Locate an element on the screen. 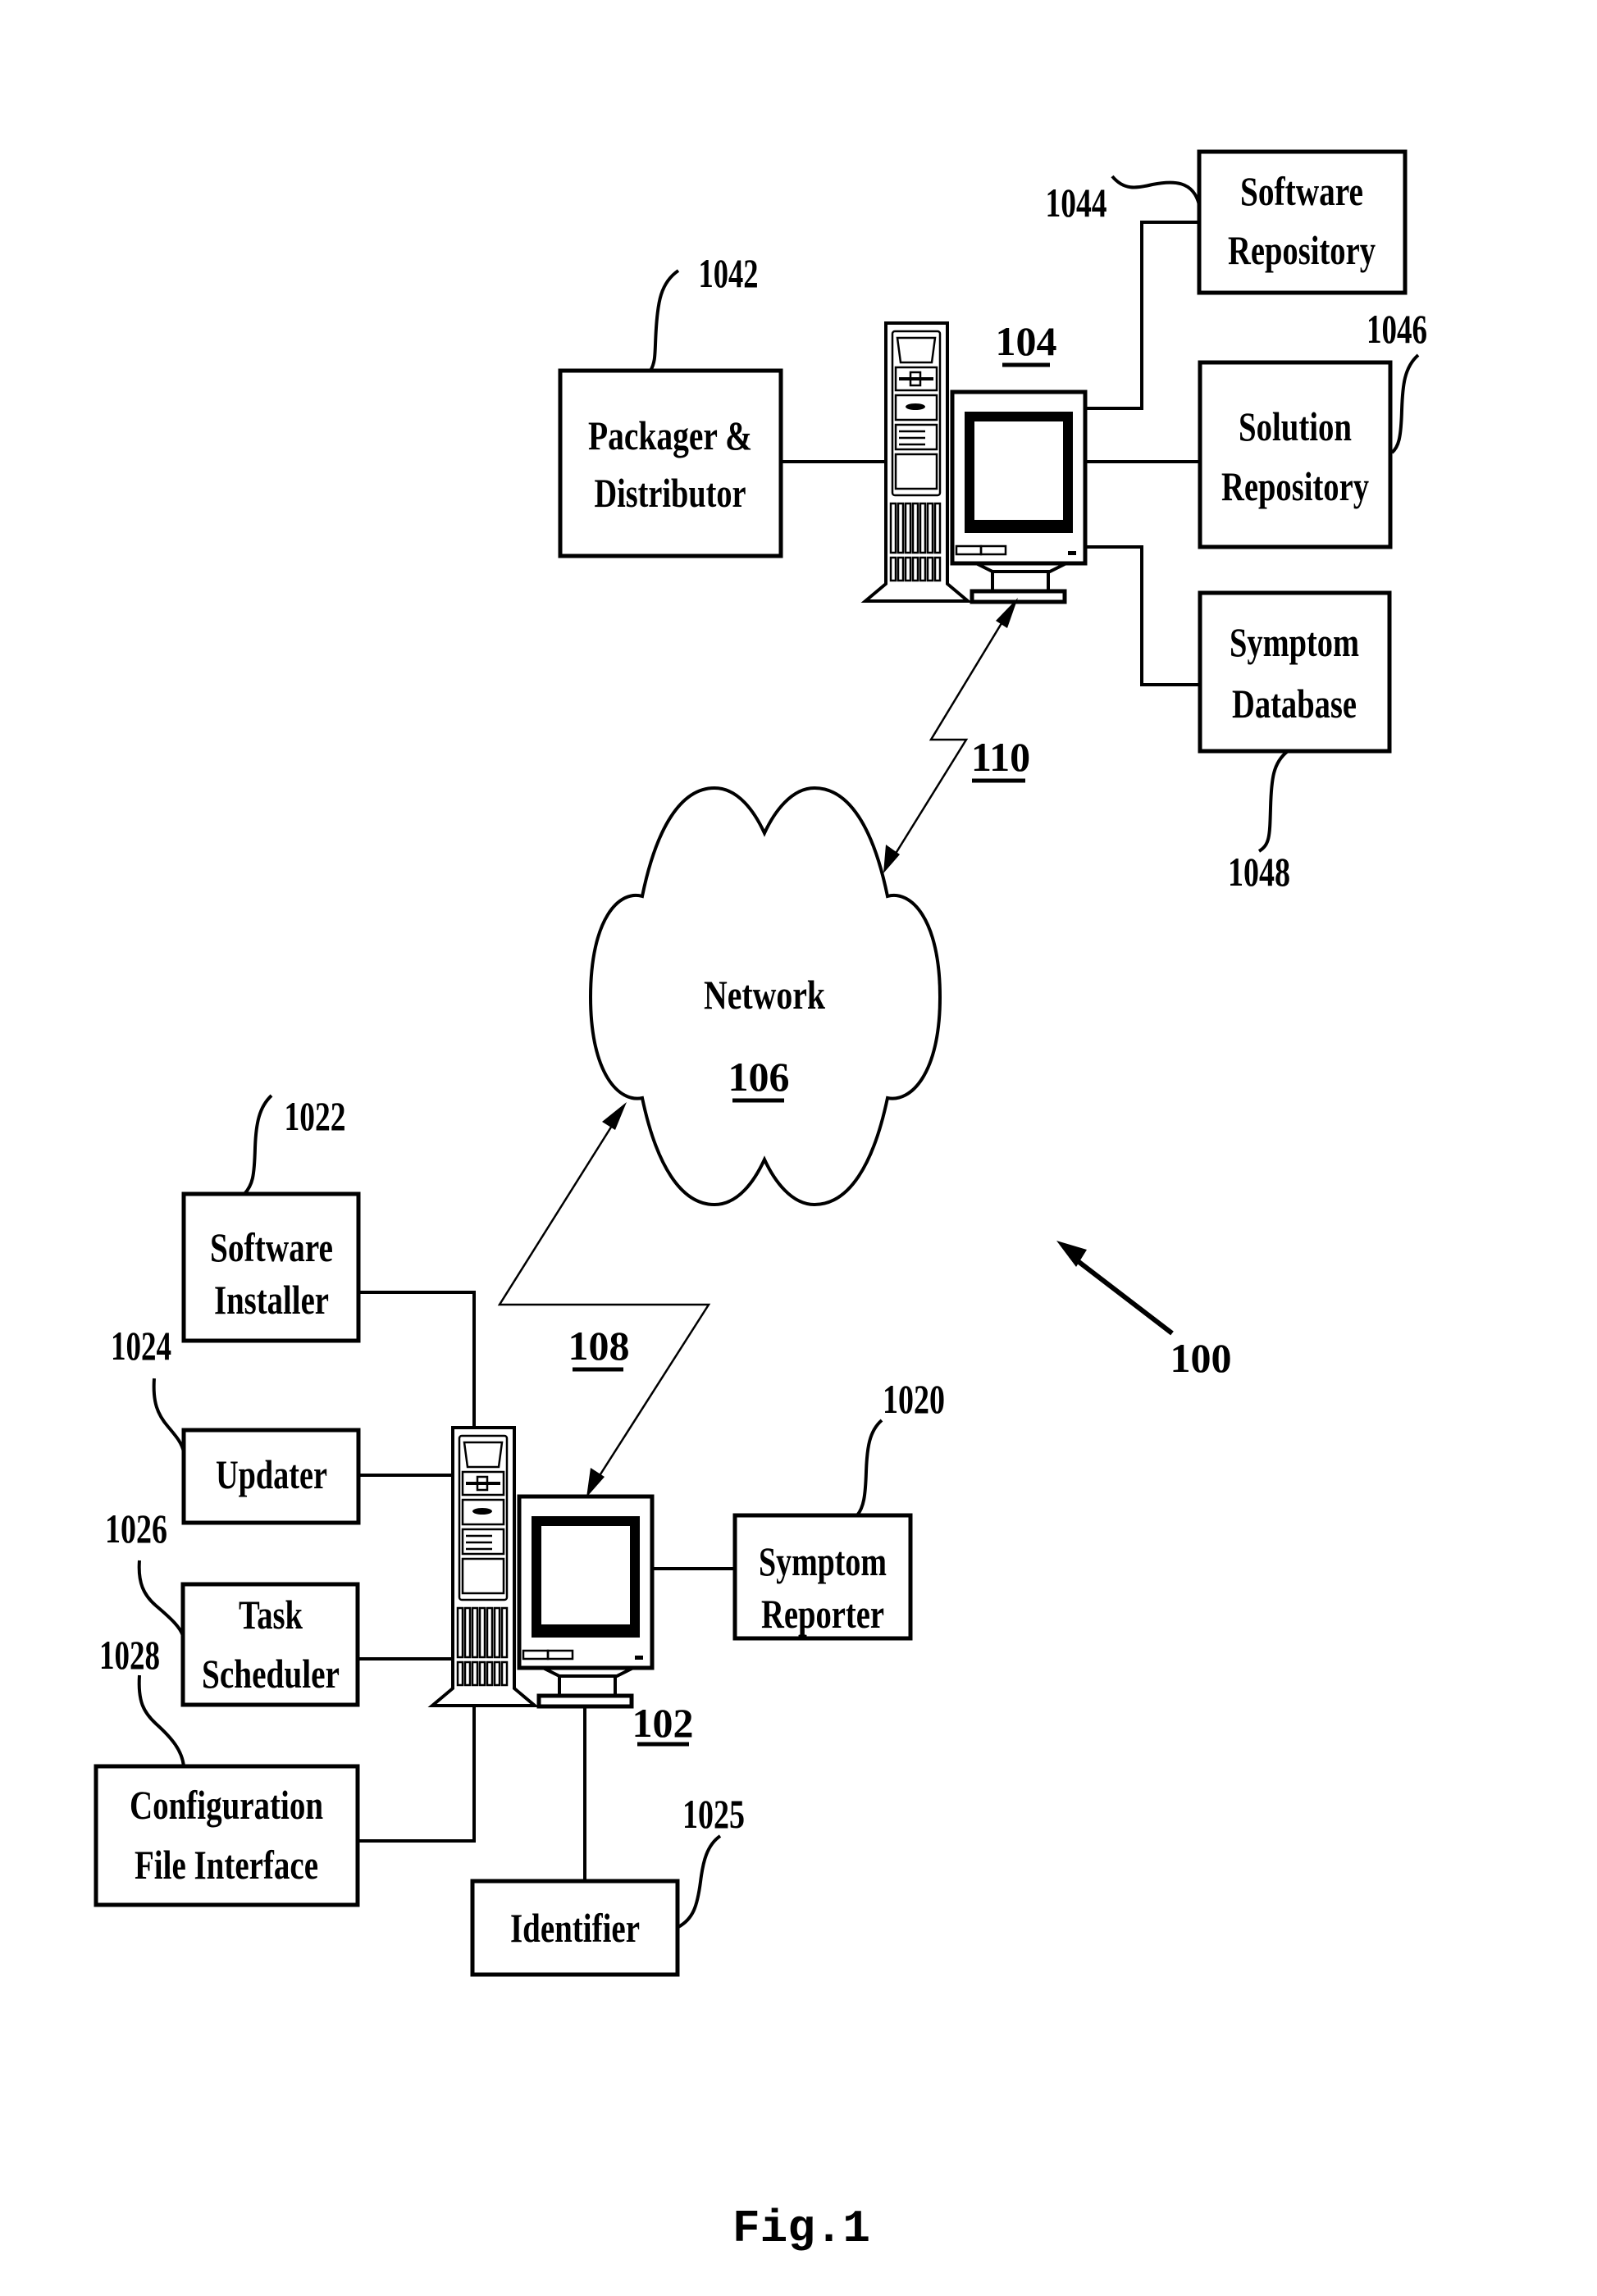 The width and height of the screenshot is (1597, 2296). packager-label-line1: Packager & is located at coordinates (670, 435).